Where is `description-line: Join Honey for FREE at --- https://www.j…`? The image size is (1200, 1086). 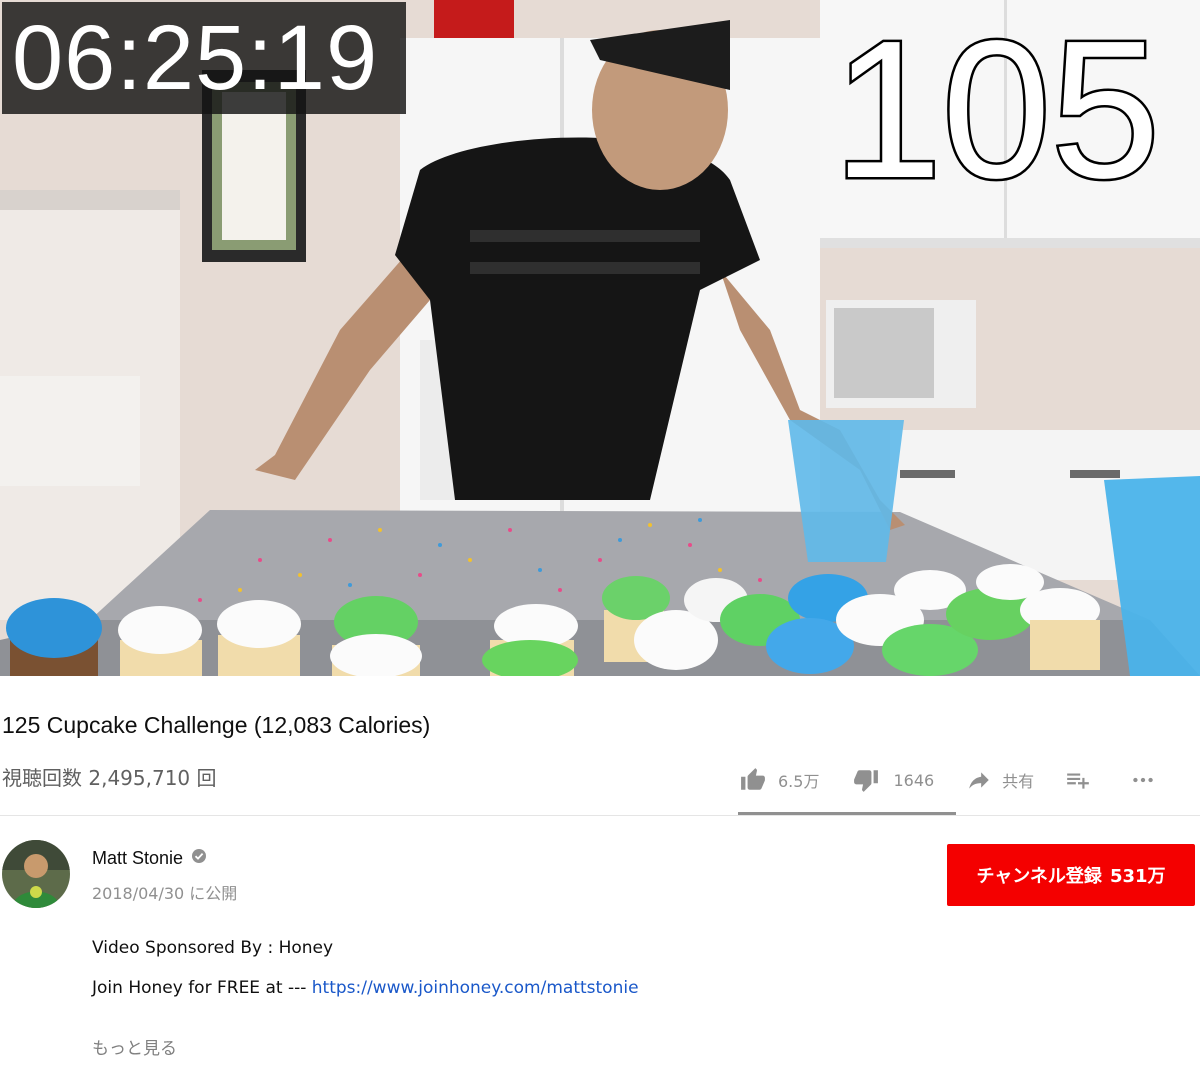 description-line: Join Honey for FREE at --- https://www.j… is located at coordinates (365, 988).